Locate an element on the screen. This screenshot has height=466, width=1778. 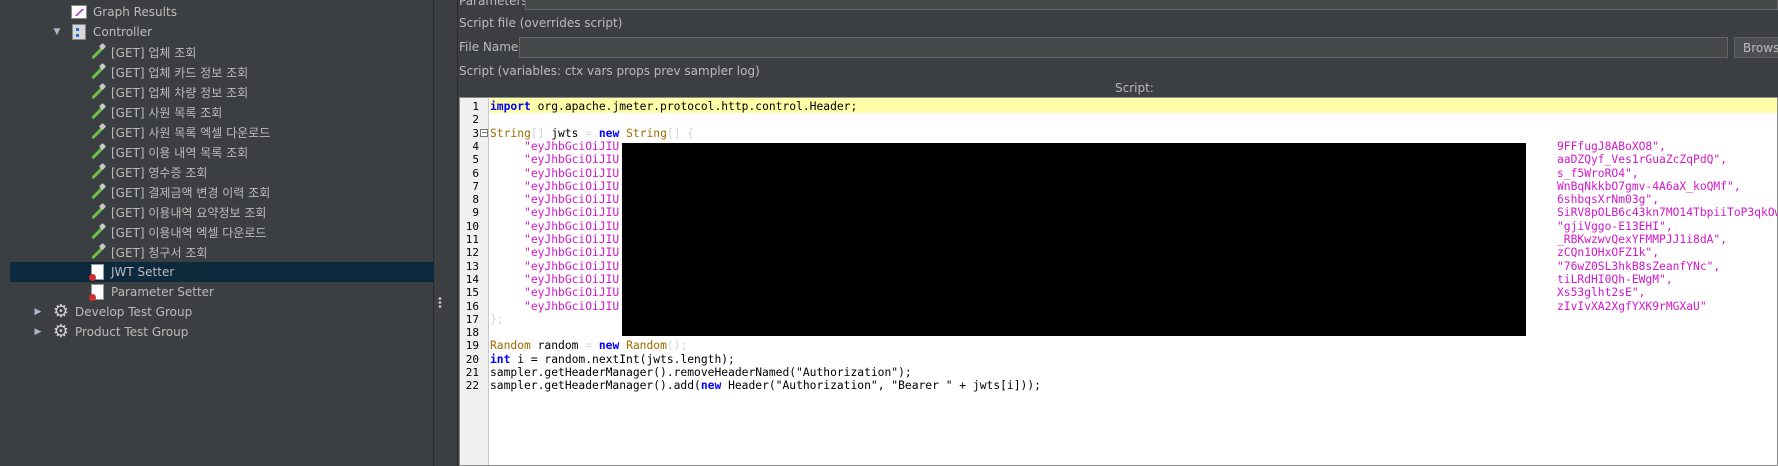
tree-item: [GET] 사원 목록 엑셀 다운로드 is located at coordinates (222, 132).